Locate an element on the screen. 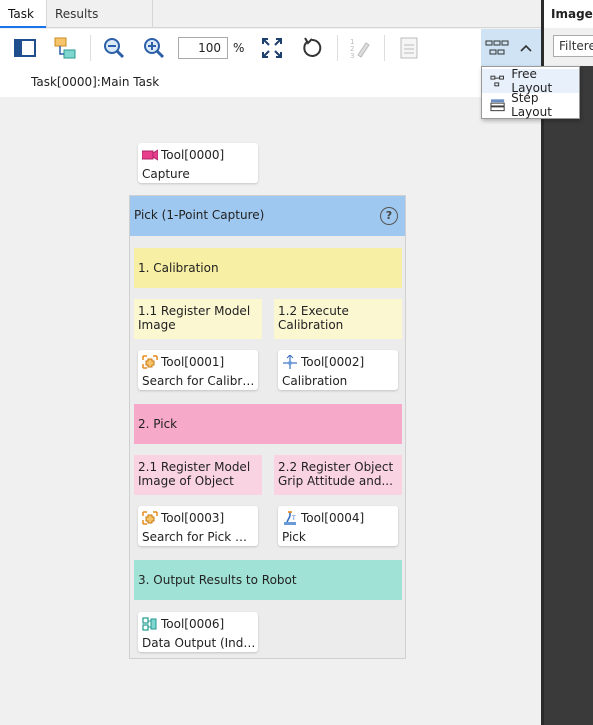 The image size is (593, 725). numbering-button: 1 2 3 is located at coordinates (359, 48).